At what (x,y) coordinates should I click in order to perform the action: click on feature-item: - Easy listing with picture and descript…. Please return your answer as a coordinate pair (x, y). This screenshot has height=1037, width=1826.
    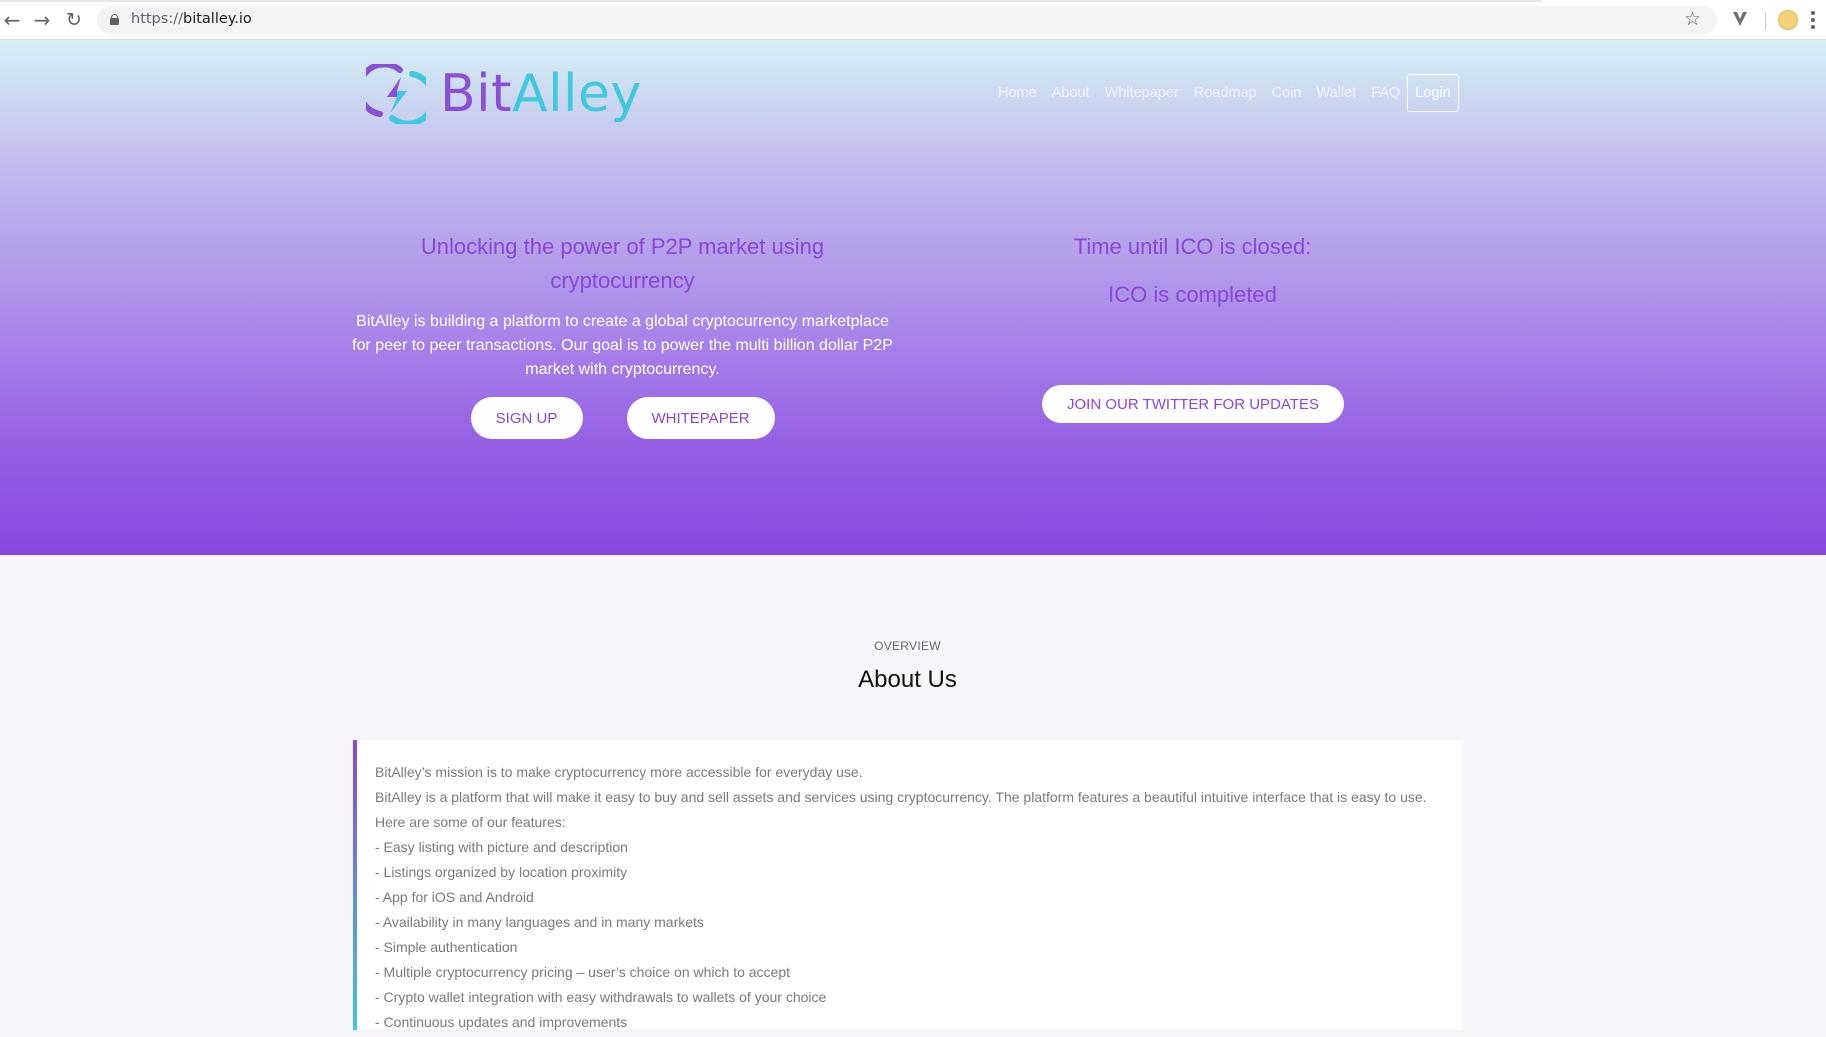
    Looking at the image, I should click on (501, 847).